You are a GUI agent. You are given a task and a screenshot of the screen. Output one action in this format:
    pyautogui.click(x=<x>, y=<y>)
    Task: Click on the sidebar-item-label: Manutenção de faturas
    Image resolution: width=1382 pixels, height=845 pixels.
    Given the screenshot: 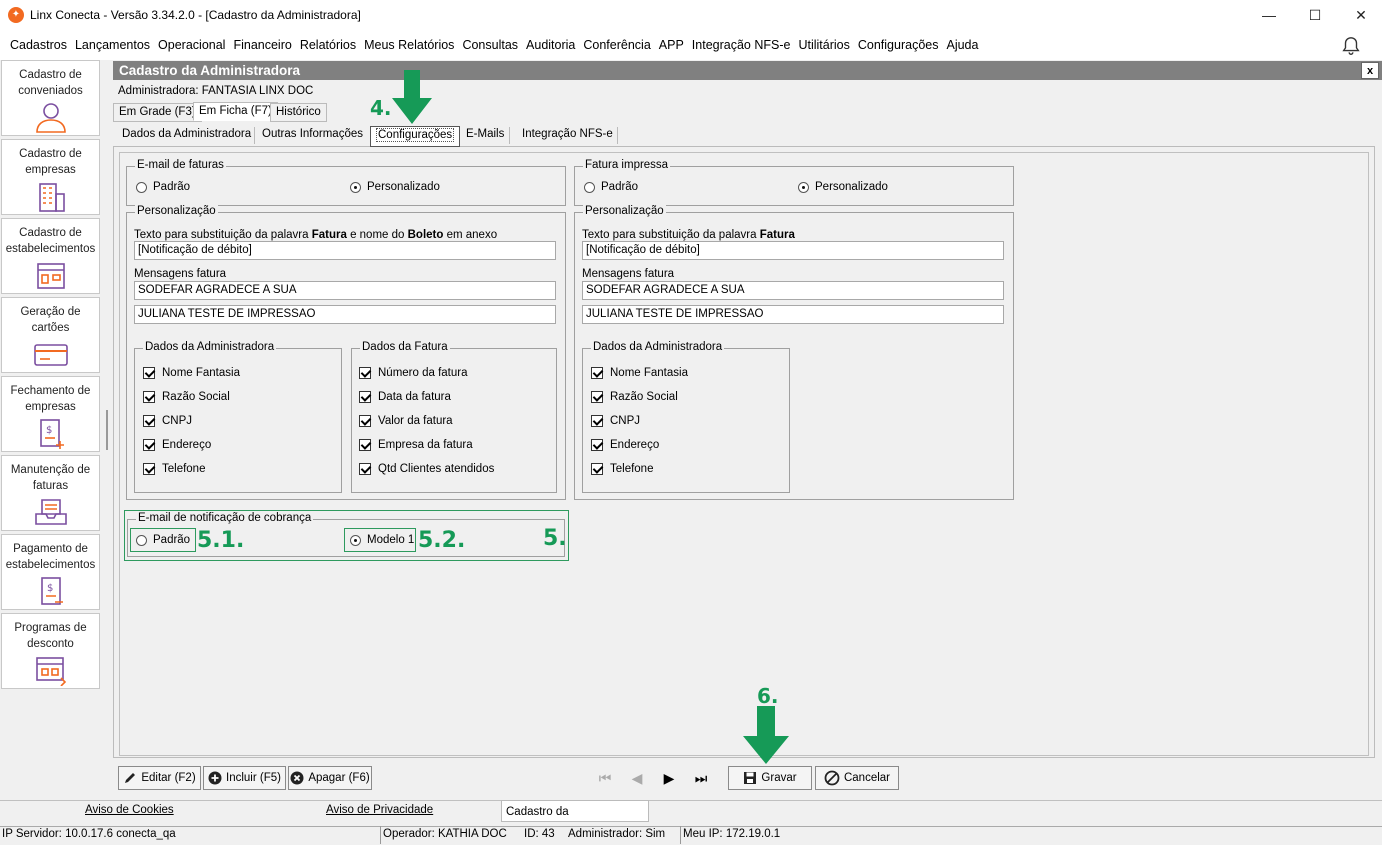 What is the action you would take?
    pyautogui.click(x=50, y=478)
    